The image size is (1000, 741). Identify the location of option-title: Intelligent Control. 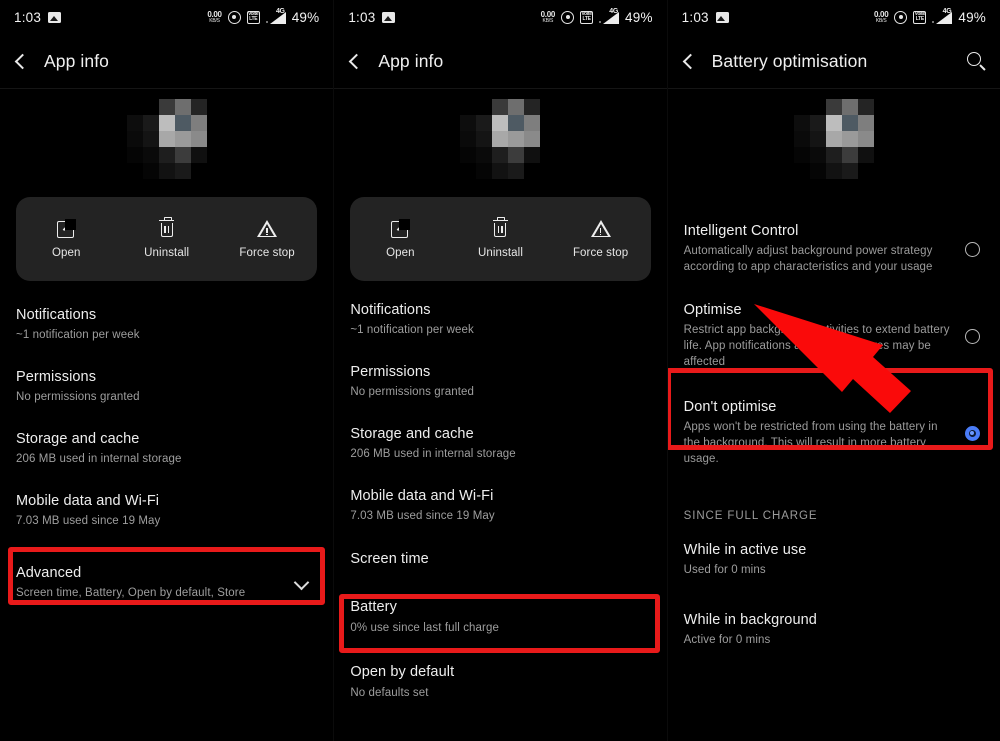
(741, 231).